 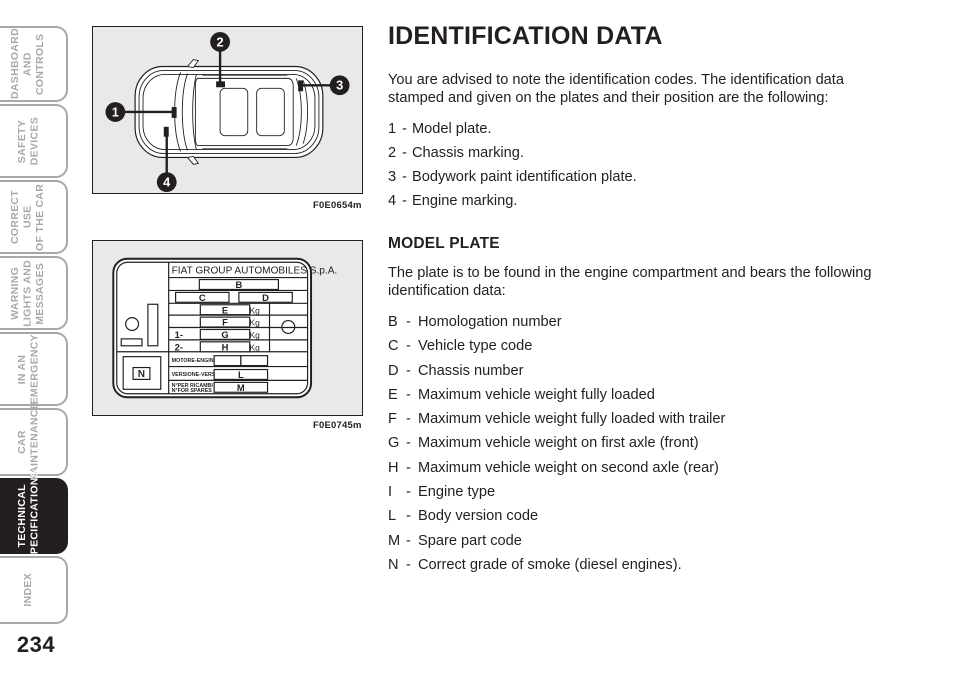 I want to click on plate-field-list-item: M - Spare part code, so click(x=638, y=541).